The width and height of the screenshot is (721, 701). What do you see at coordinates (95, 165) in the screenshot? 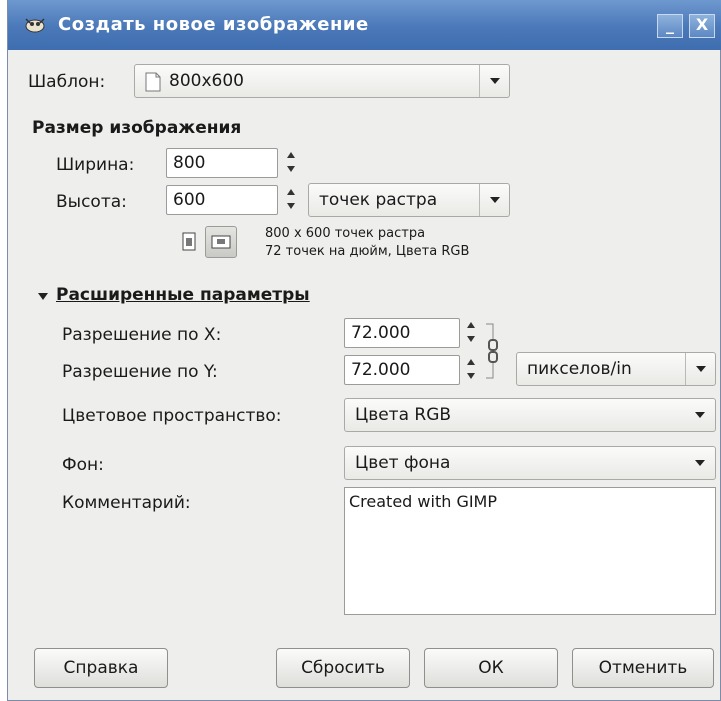
I see `width-label: Ширина:` at bounding box center [95, 165].